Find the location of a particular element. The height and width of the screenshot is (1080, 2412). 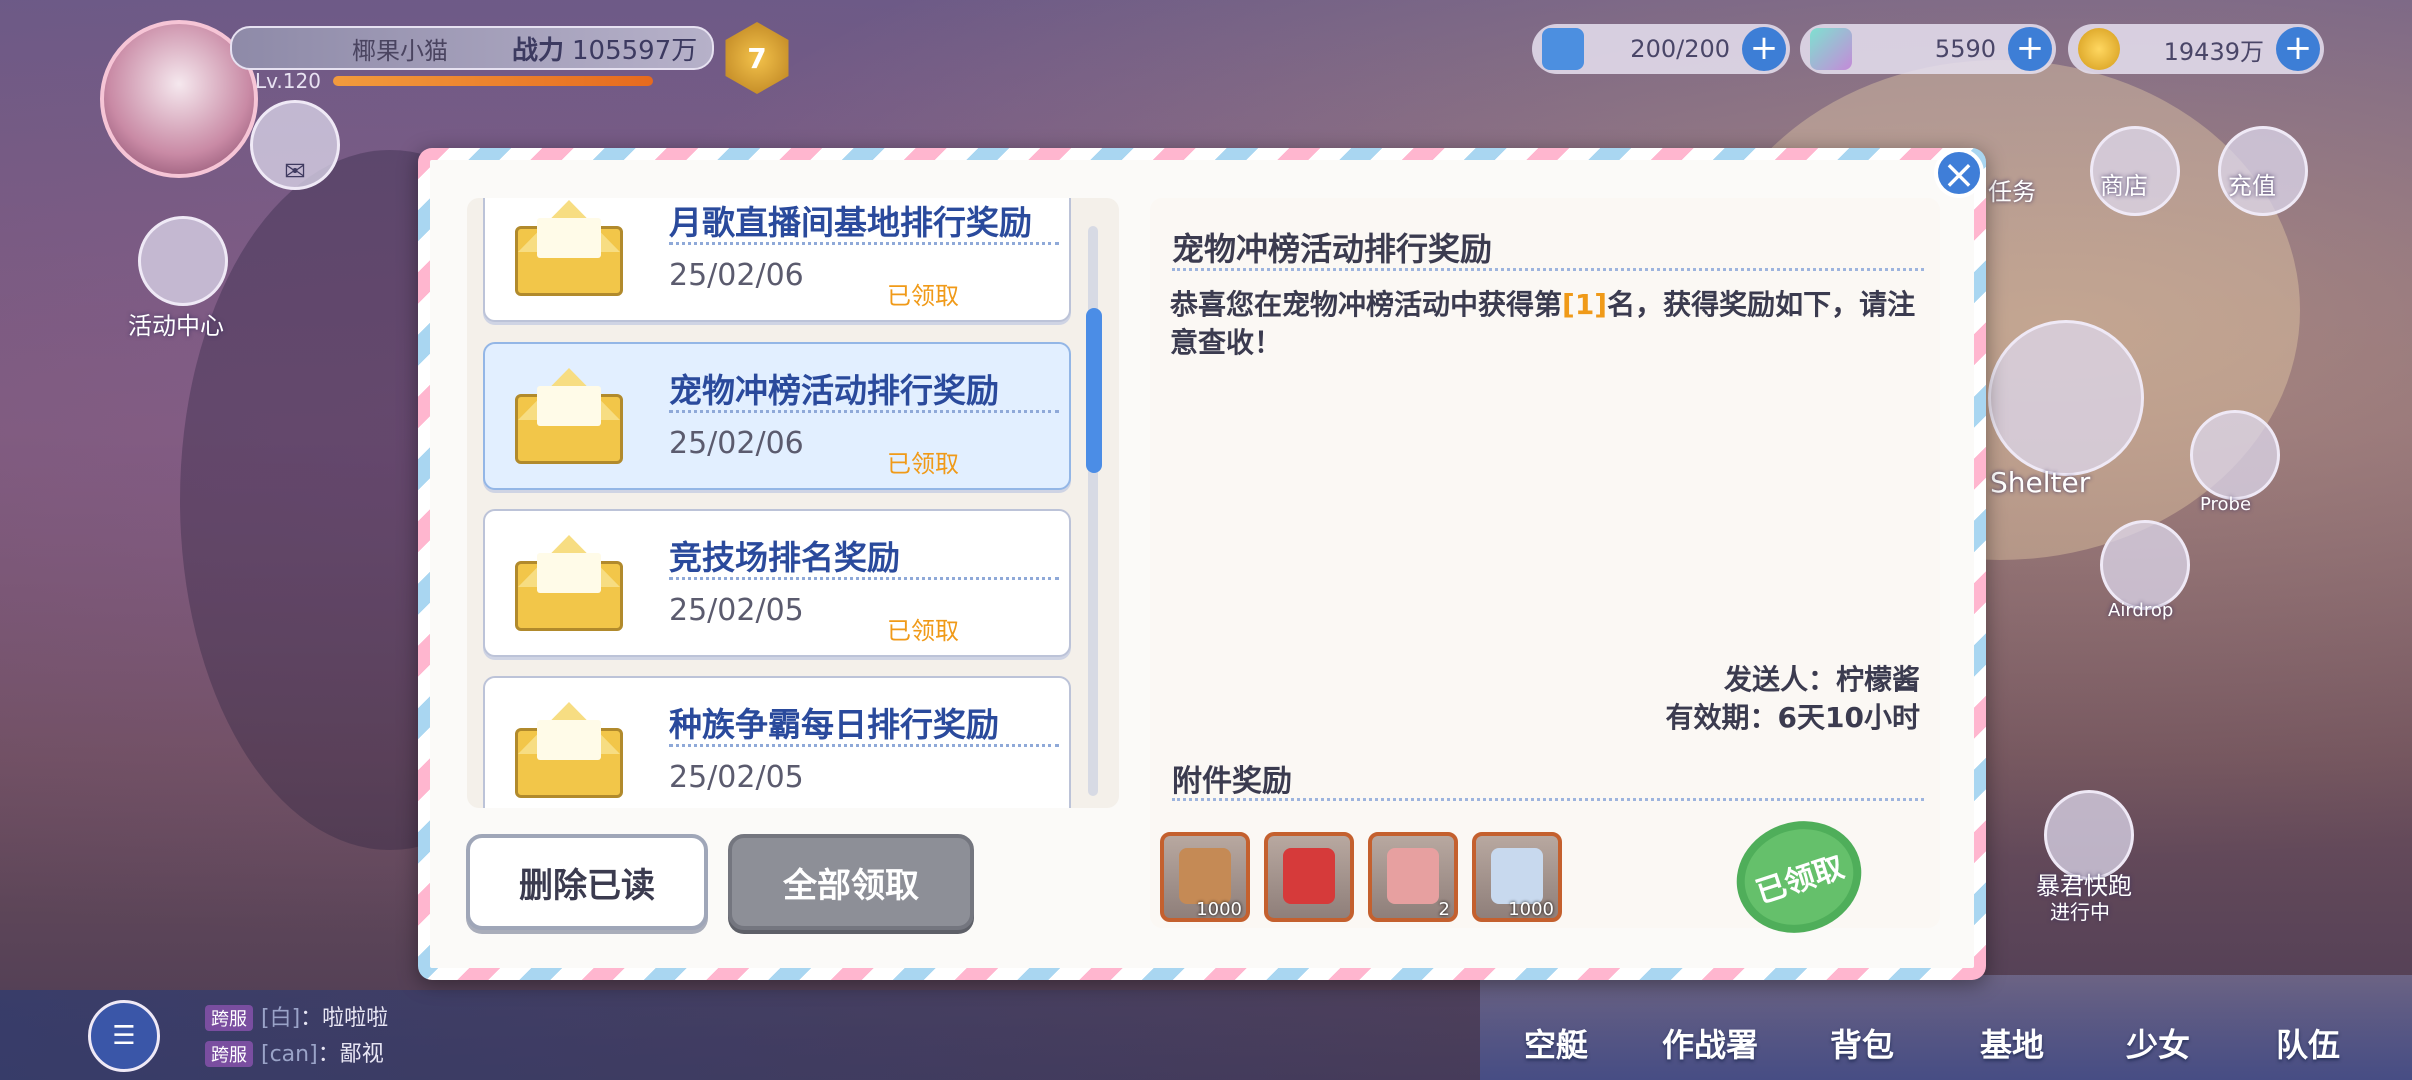

level-bar: Lv.120 is located at coordinates (470, 81).